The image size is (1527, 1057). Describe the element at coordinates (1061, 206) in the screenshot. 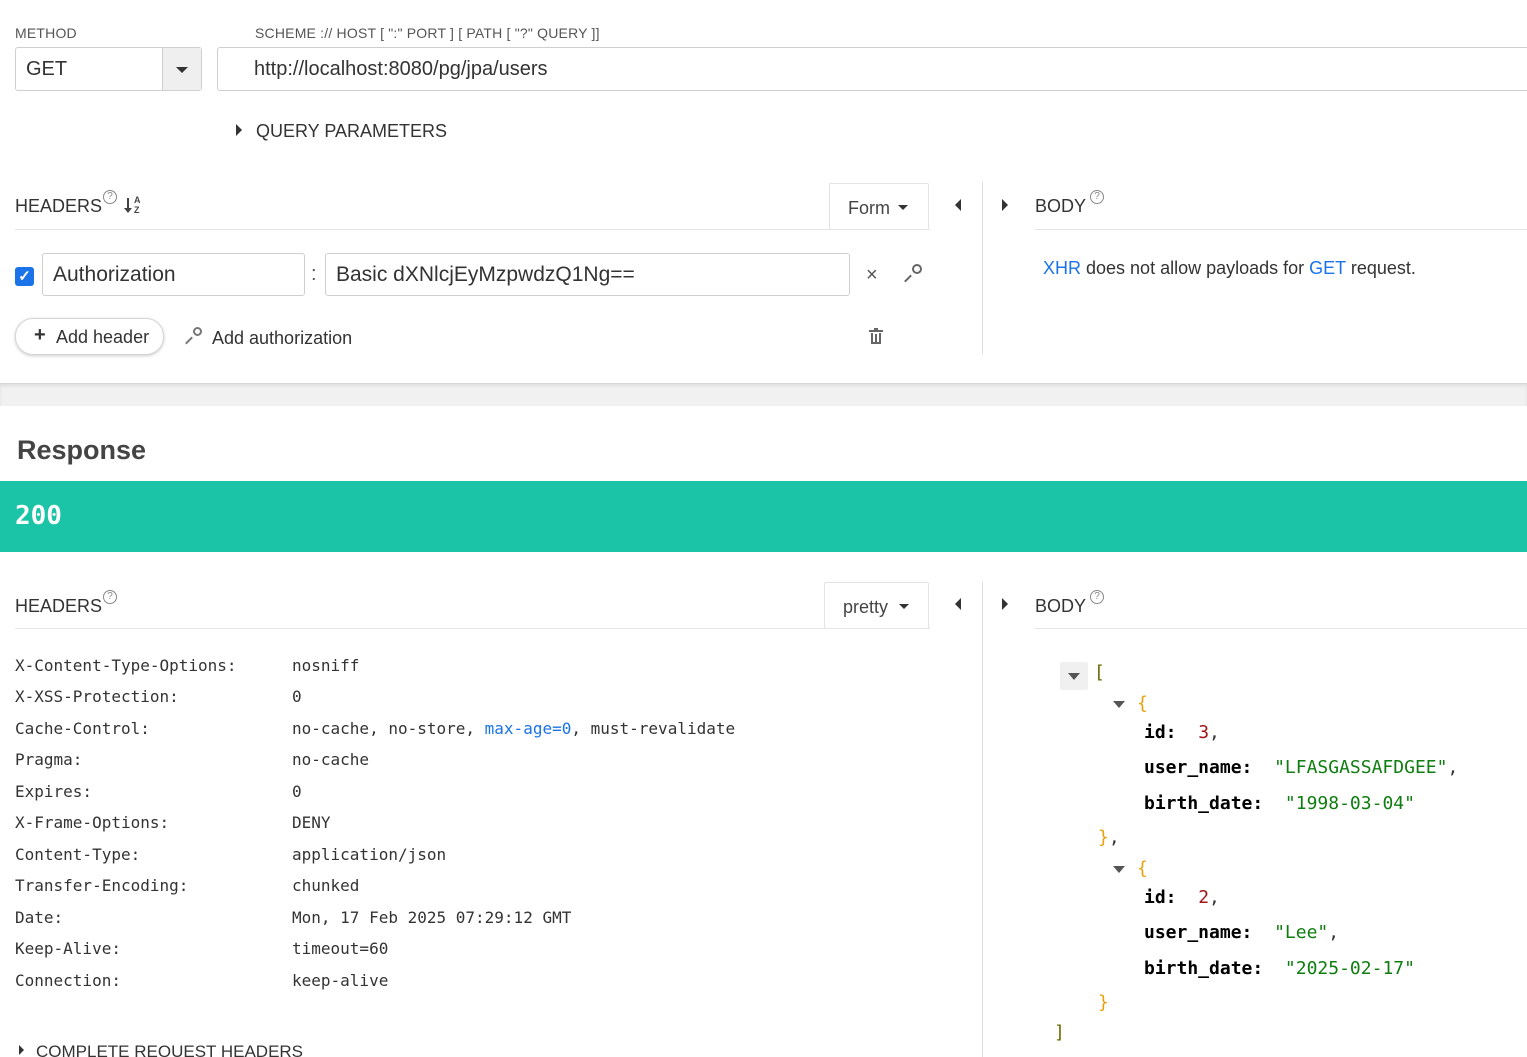

I see `request-body-title: BODY` at that location.